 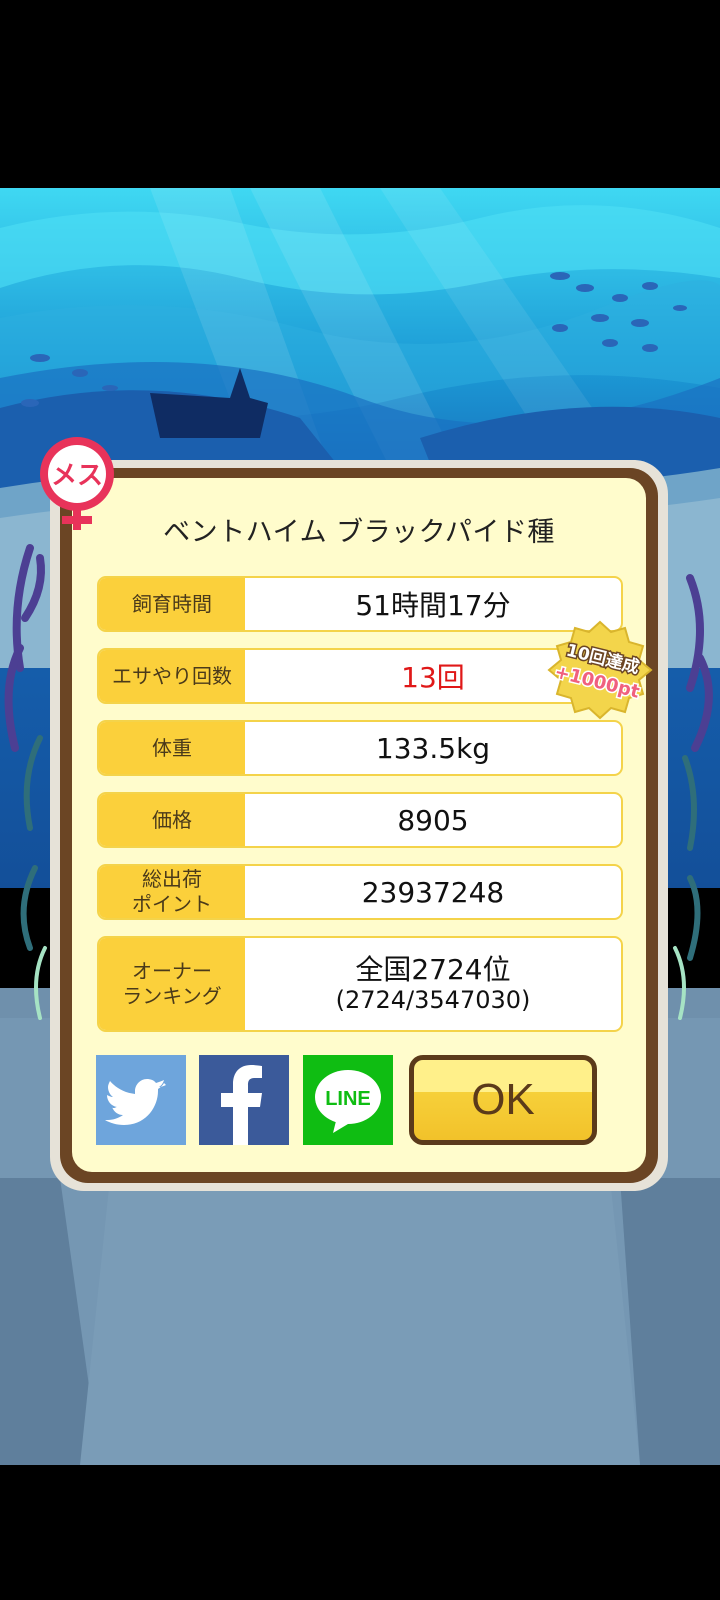 What do you see at coordinates (77, 476) in the screenshot?
I see `sex-label: メス` at bounding box center [77, 476].